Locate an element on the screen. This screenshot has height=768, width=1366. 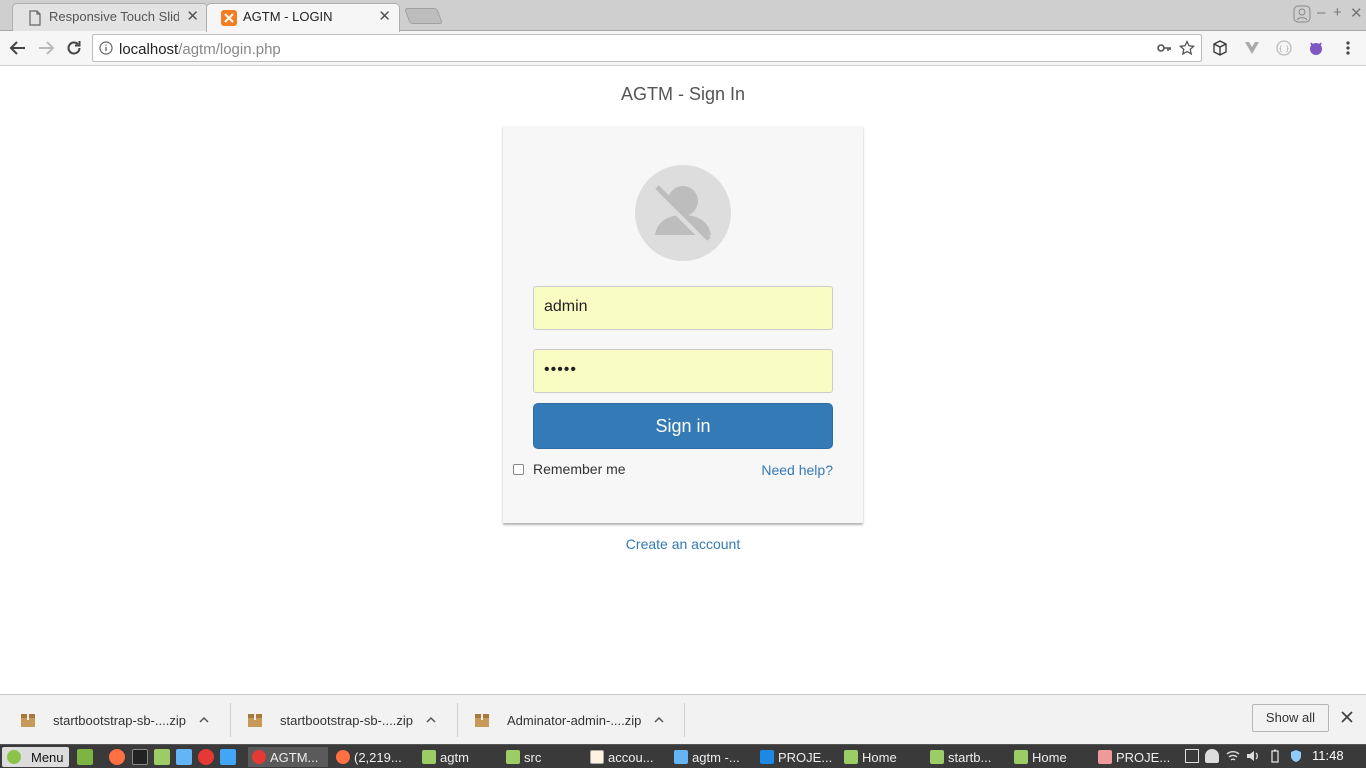
sign-in-button: Sign in is located at coordinates (683, 426).